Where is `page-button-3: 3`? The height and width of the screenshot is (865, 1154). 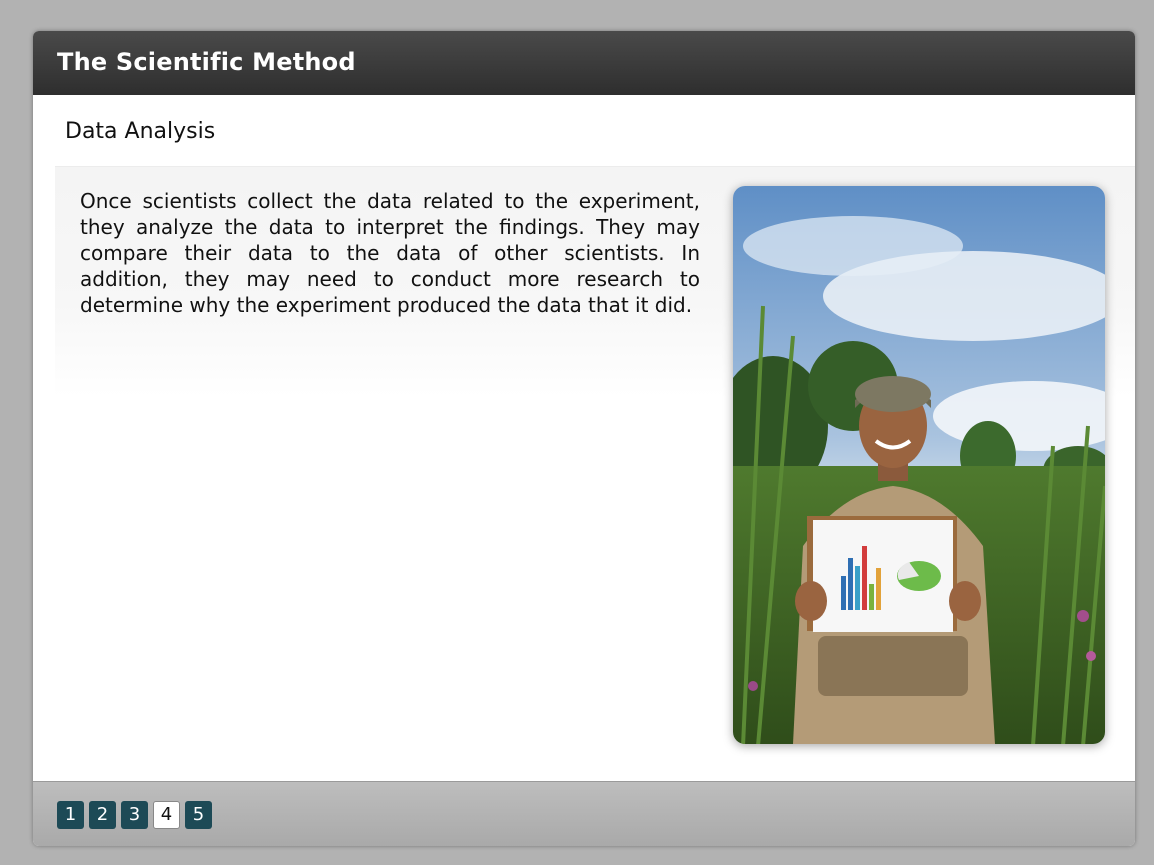
page-button-3: 3 is located at coordinates (134, 815).